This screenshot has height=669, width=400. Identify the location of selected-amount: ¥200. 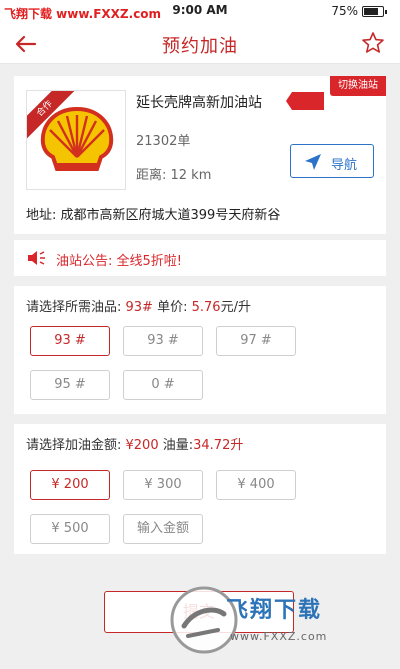
(142, 445).